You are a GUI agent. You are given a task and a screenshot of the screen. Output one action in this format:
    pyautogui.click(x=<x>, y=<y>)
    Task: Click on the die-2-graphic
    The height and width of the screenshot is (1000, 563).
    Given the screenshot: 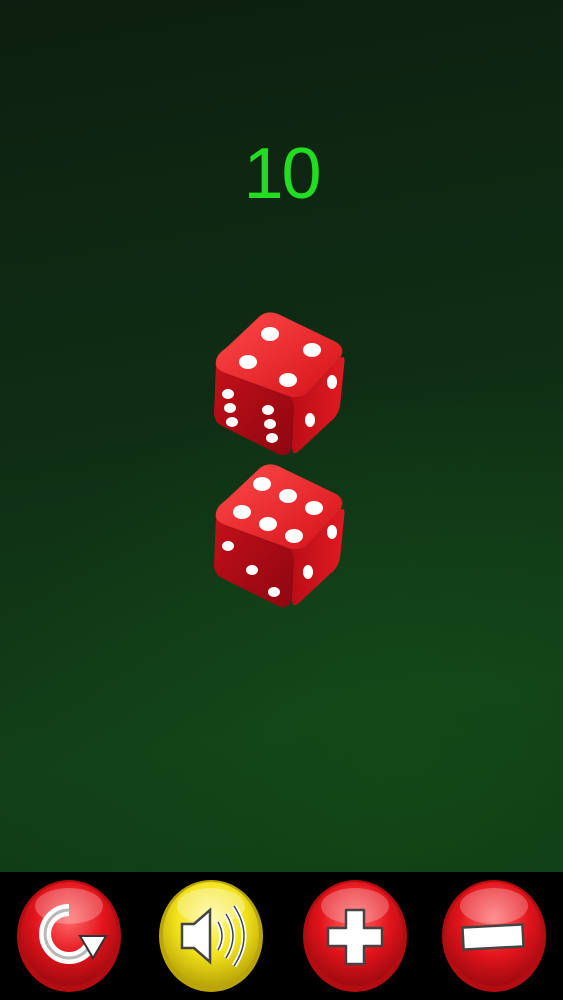 What is the action you would take?
    pyautogui.click(x=279, y=535)
    